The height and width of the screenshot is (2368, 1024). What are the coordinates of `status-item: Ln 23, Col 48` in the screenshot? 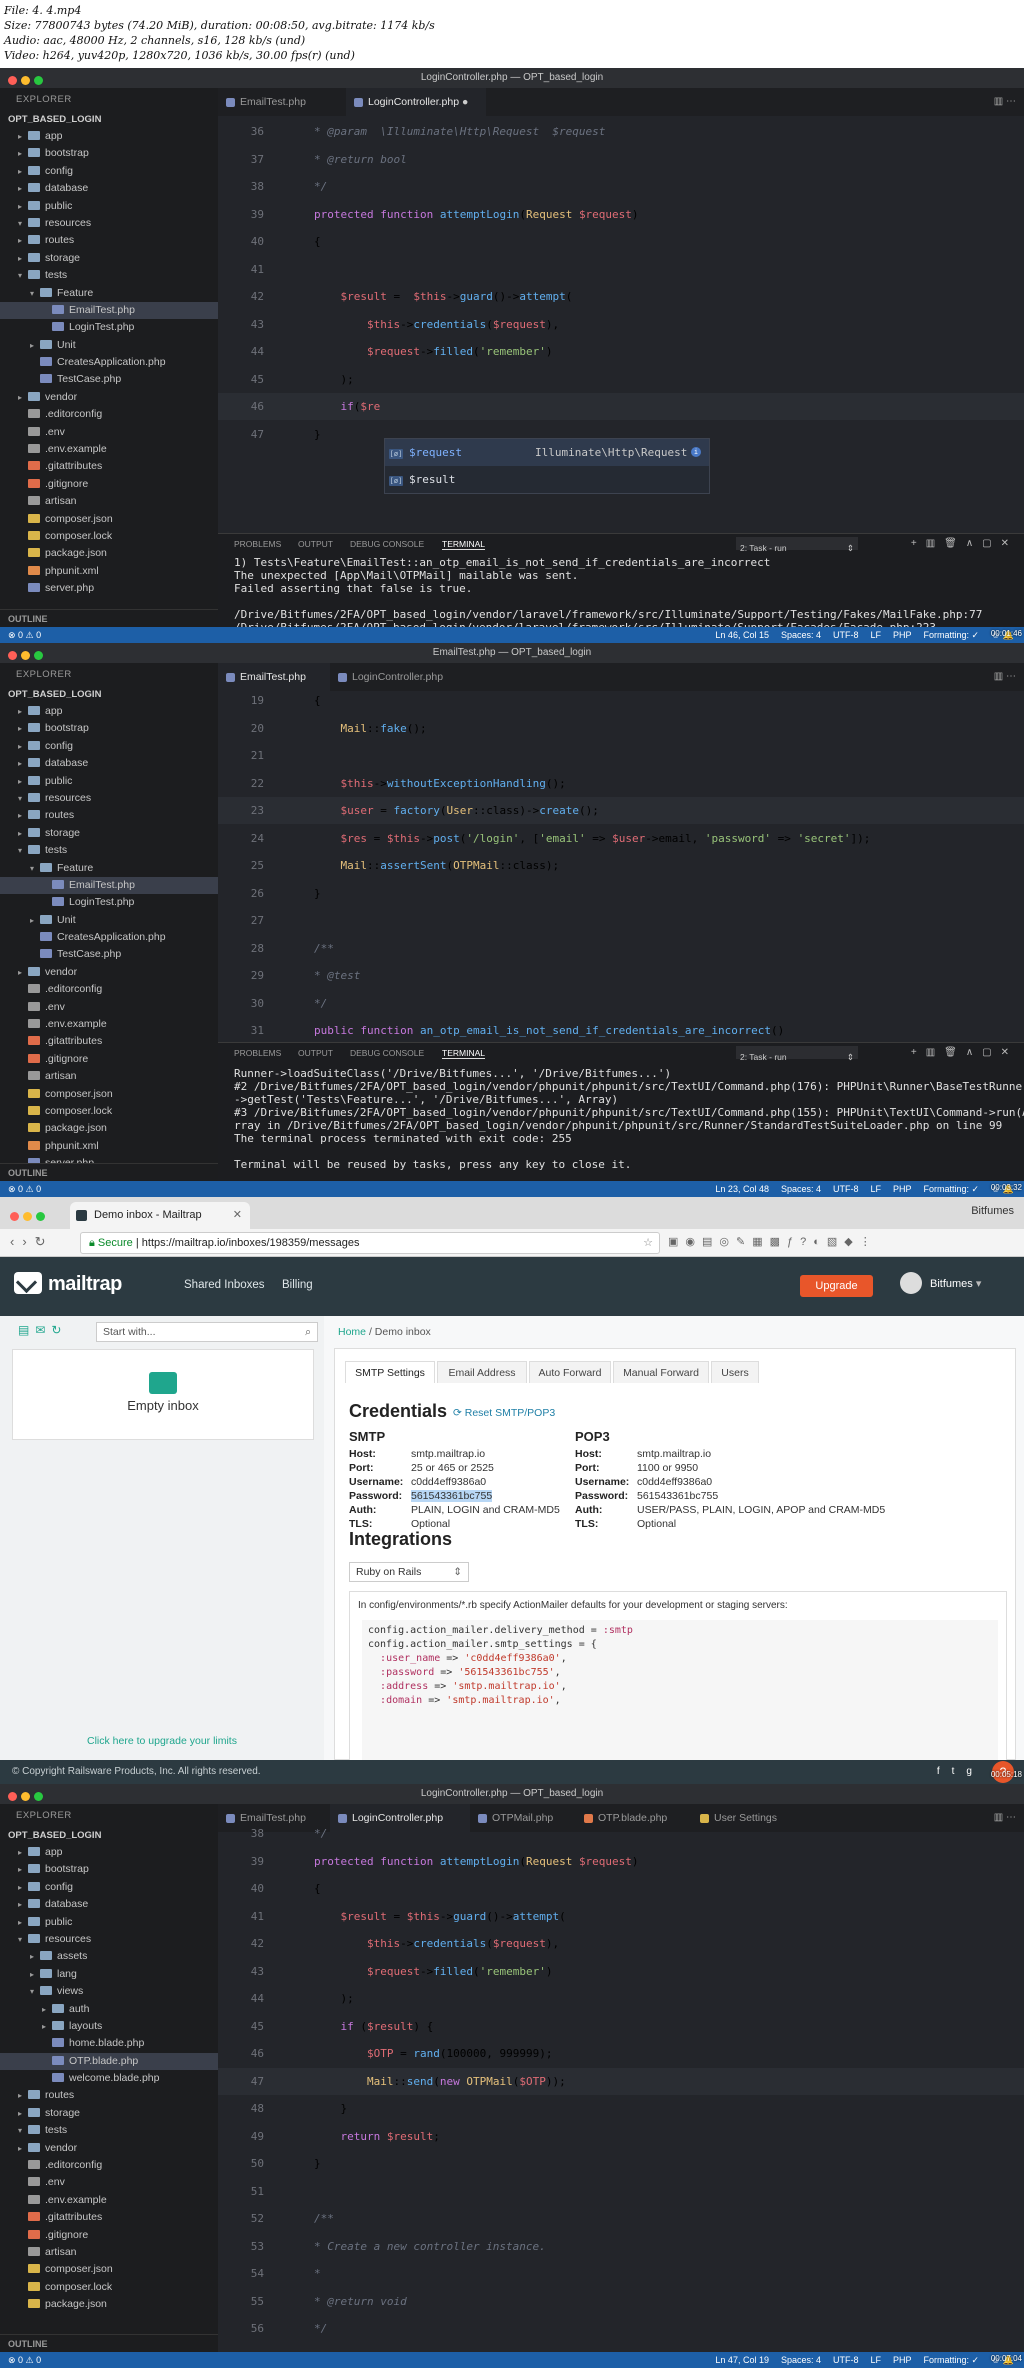 It's located at (742, 1189).